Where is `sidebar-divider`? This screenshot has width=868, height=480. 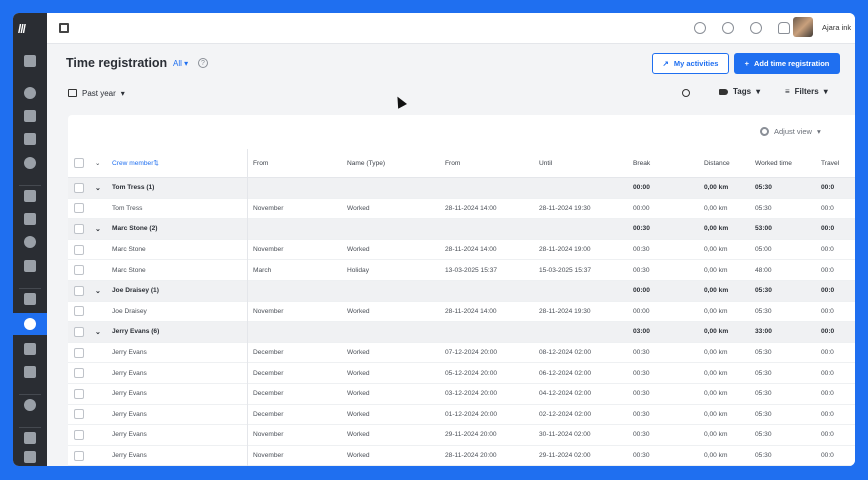
sidebar-divider is located at coordinates (30, 394).